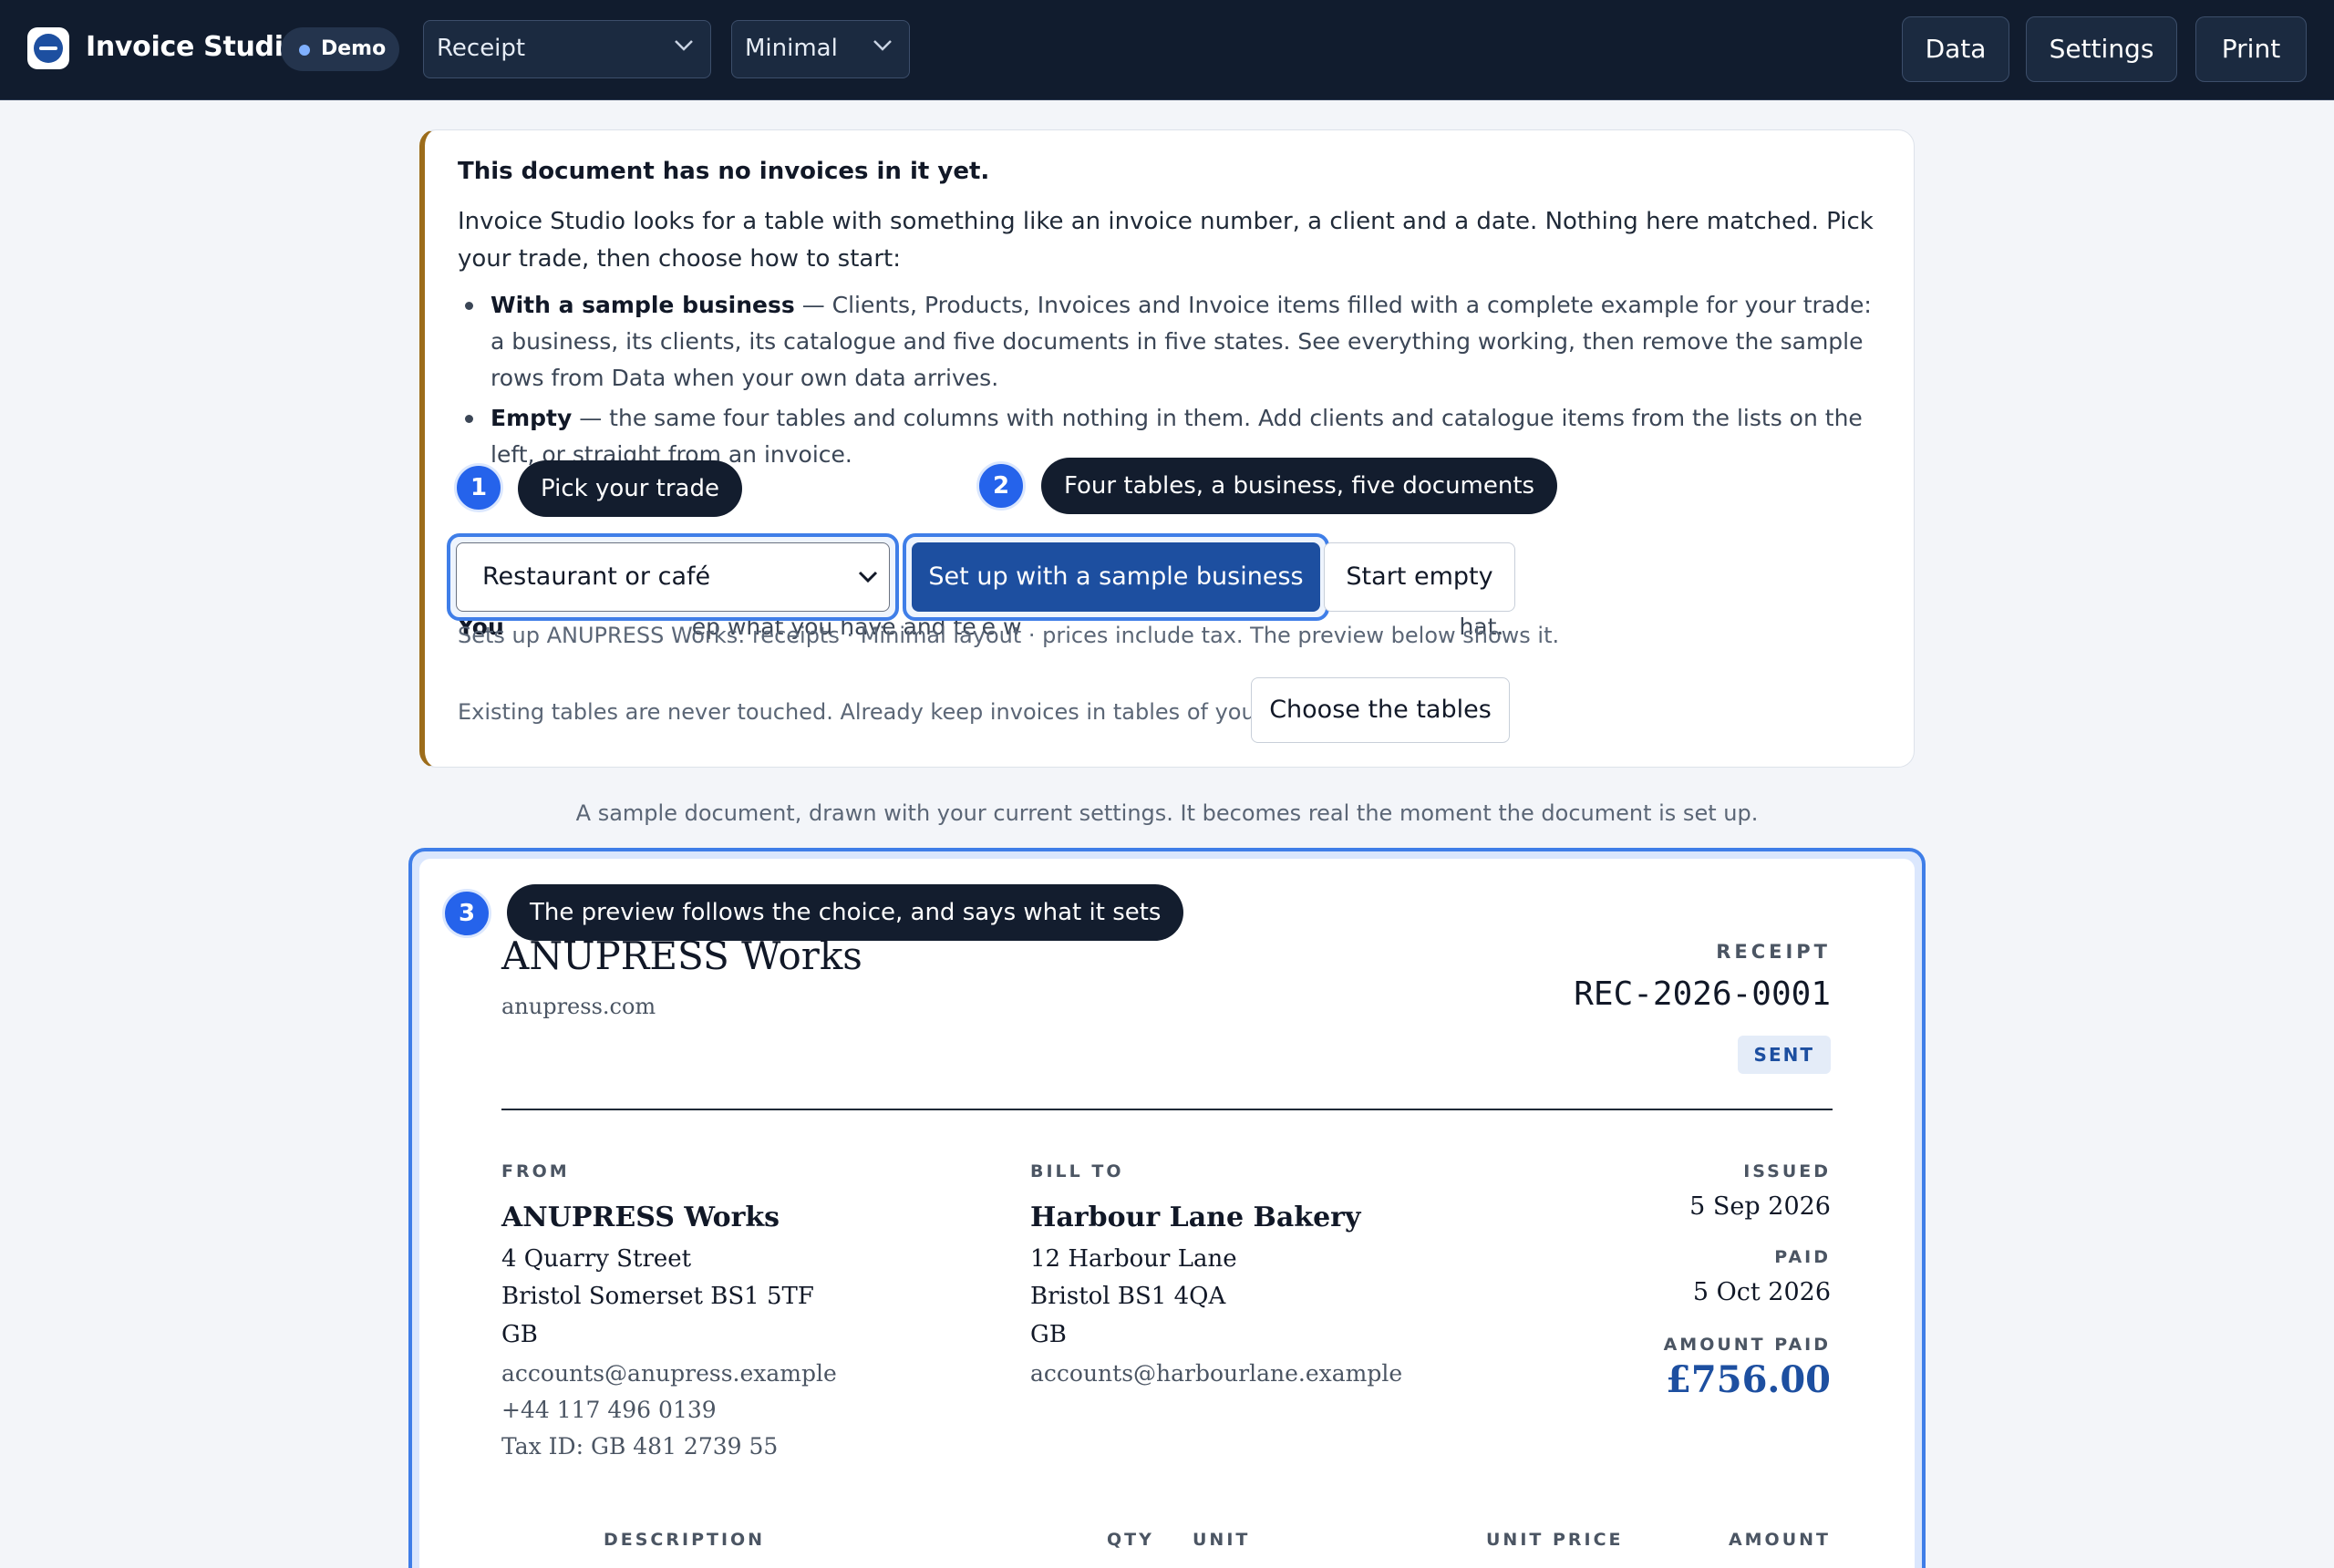 The image size is (2334, 1568). What do you see at coordinates (1784, 1055) in the screenshot?
I see `status-badge: SENT` at bounding box center [1784, 1055].